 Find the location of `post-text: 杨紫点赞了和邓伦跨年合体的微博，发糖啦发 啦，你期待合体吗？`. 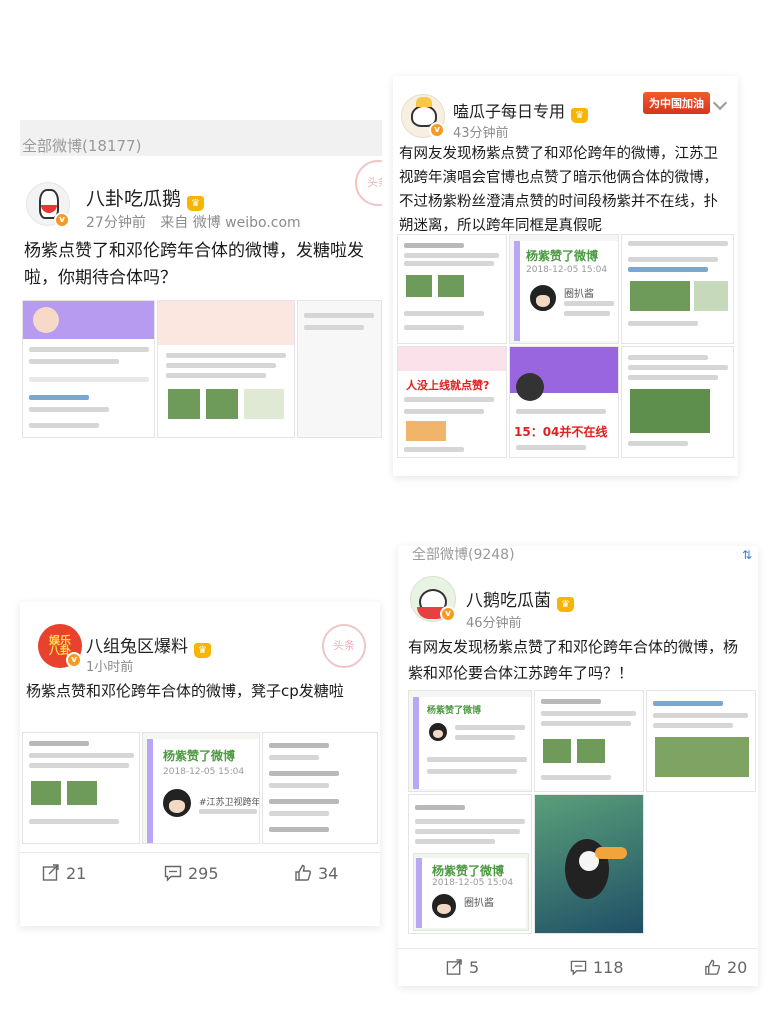

post-text: 杨紫点赞了和邓伦跨年合体的微博，发糖啦发 啦，你期待合体吗？ is located at coordinates (203, 265).